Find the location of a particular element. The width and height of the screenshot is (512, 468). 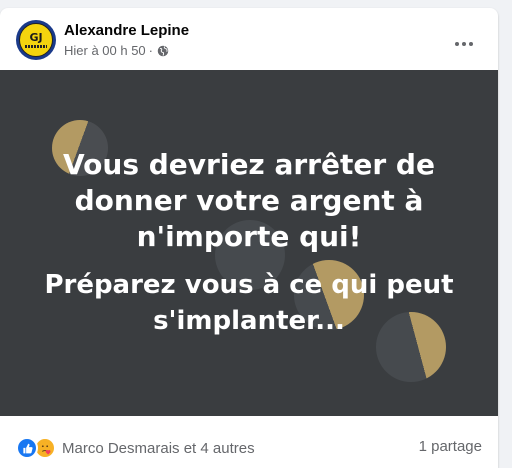

shares-count: 1 partage is located at coordinates (450, 446).